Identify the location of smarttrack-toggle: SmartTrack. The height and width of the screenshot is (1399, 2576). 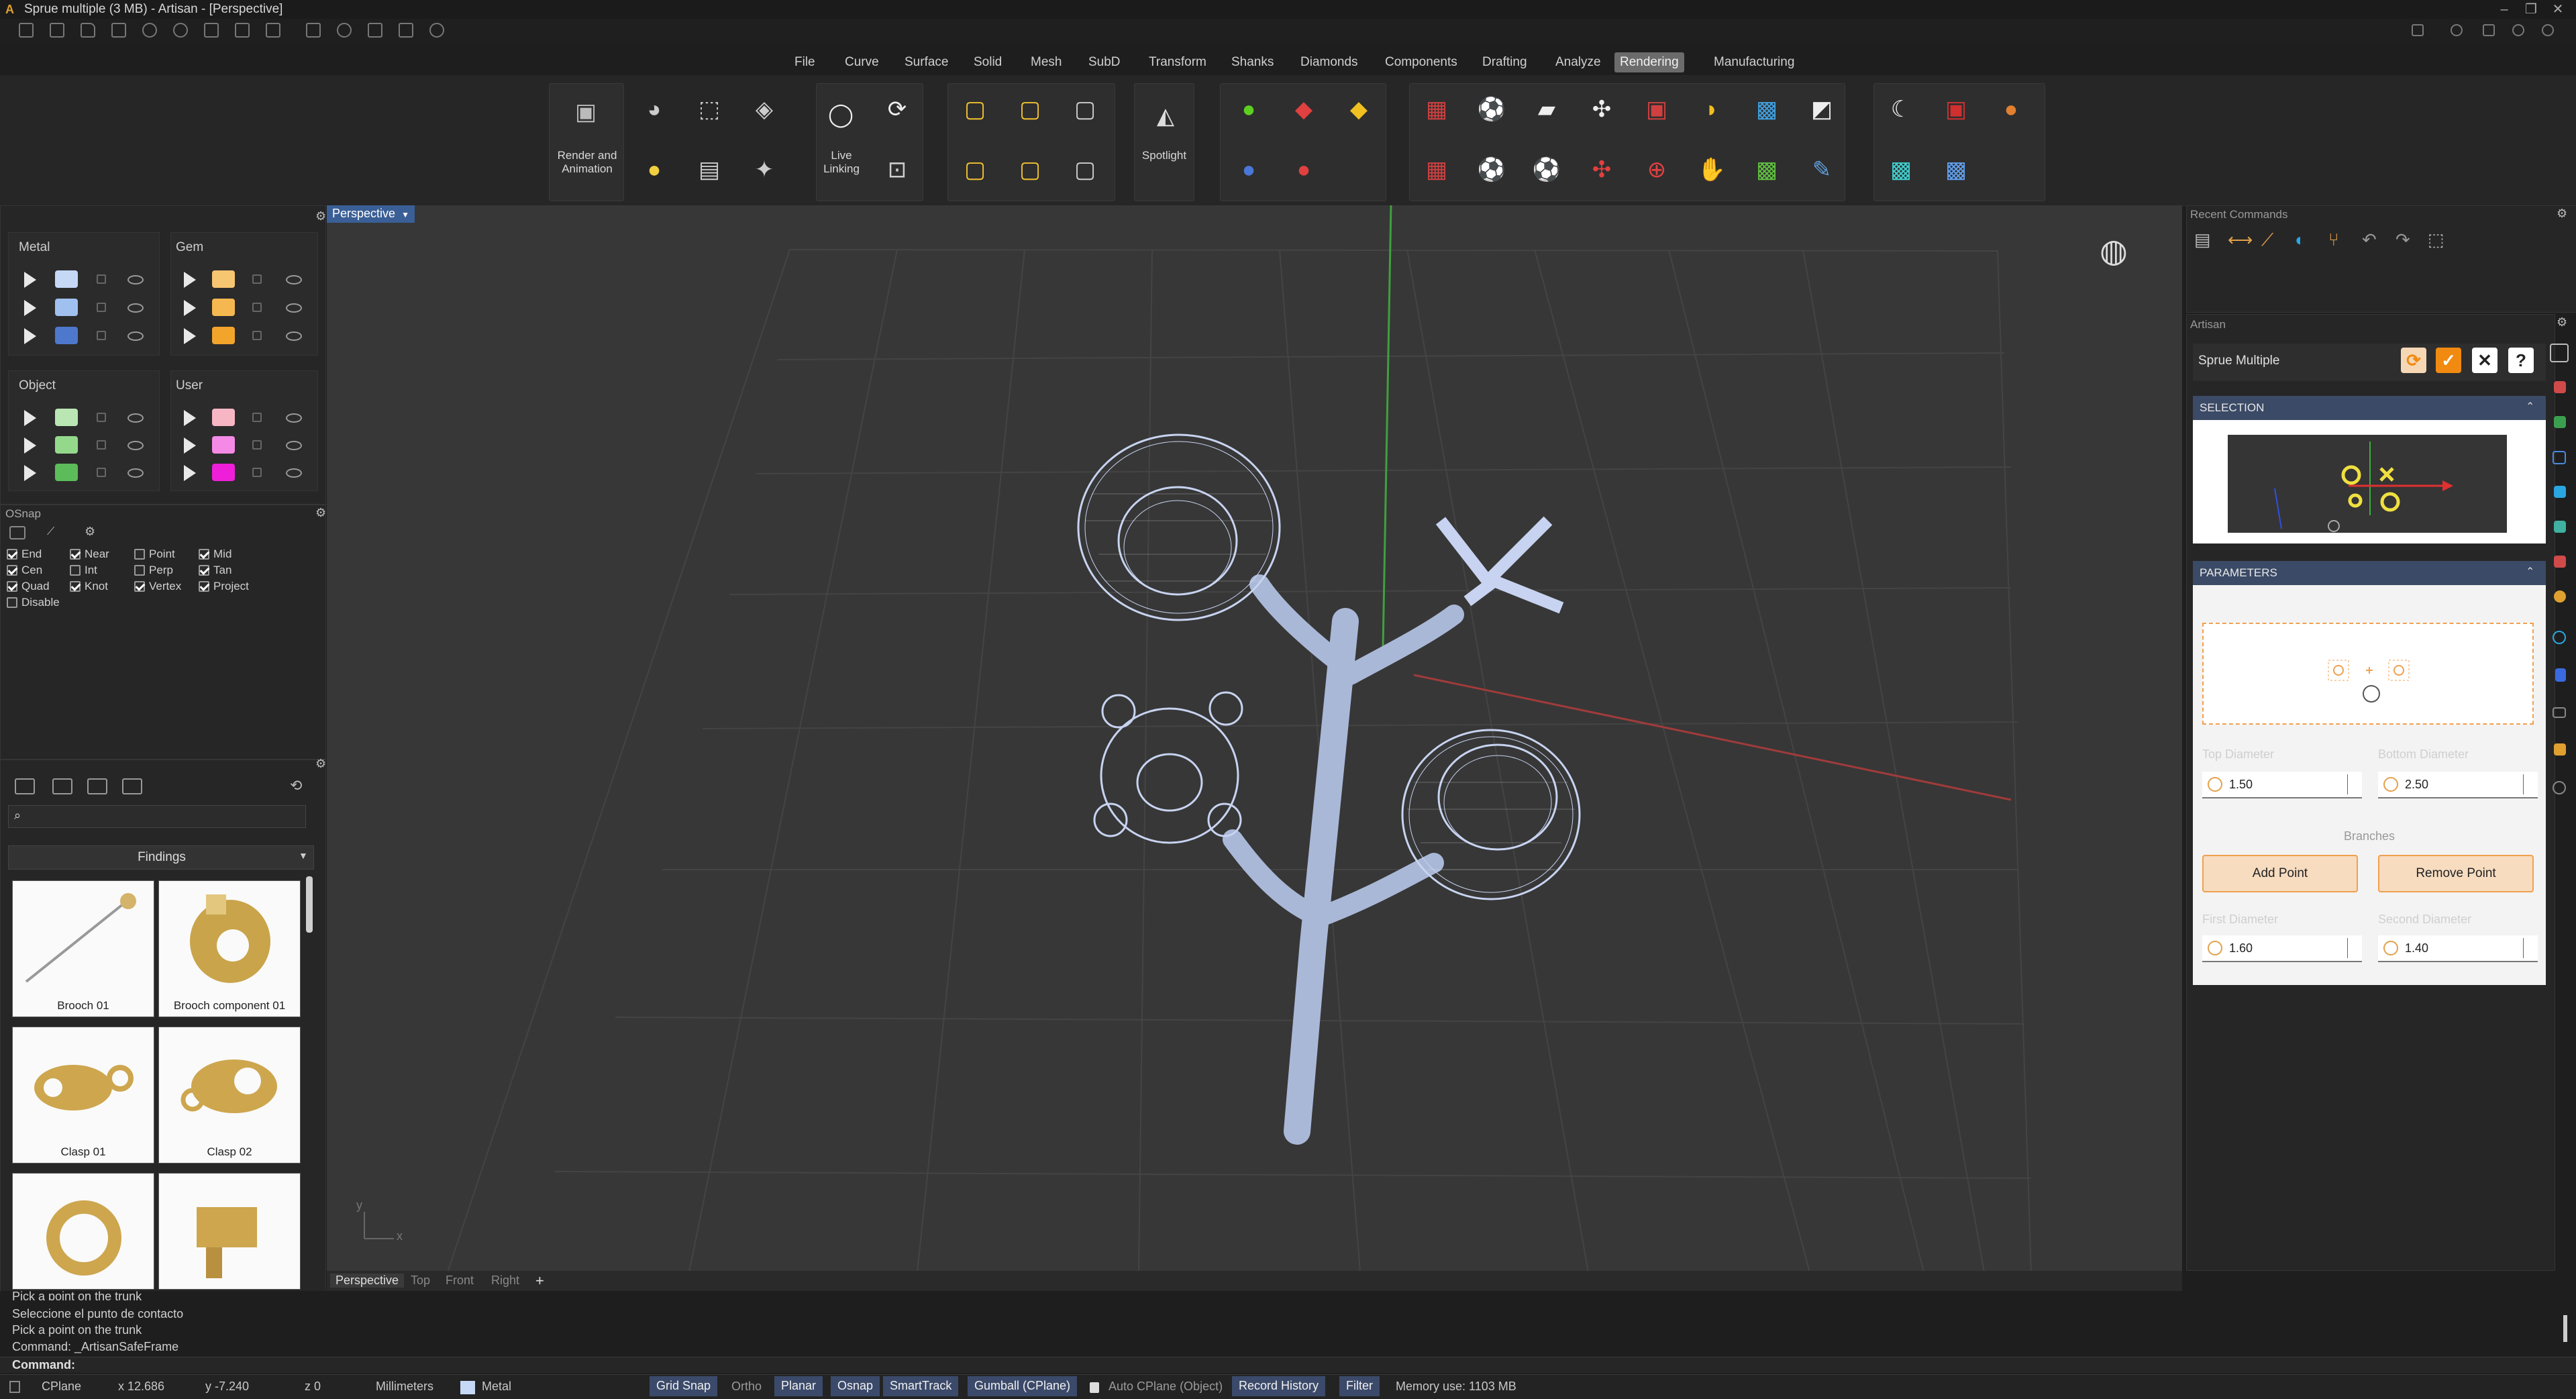
(921, 1386).